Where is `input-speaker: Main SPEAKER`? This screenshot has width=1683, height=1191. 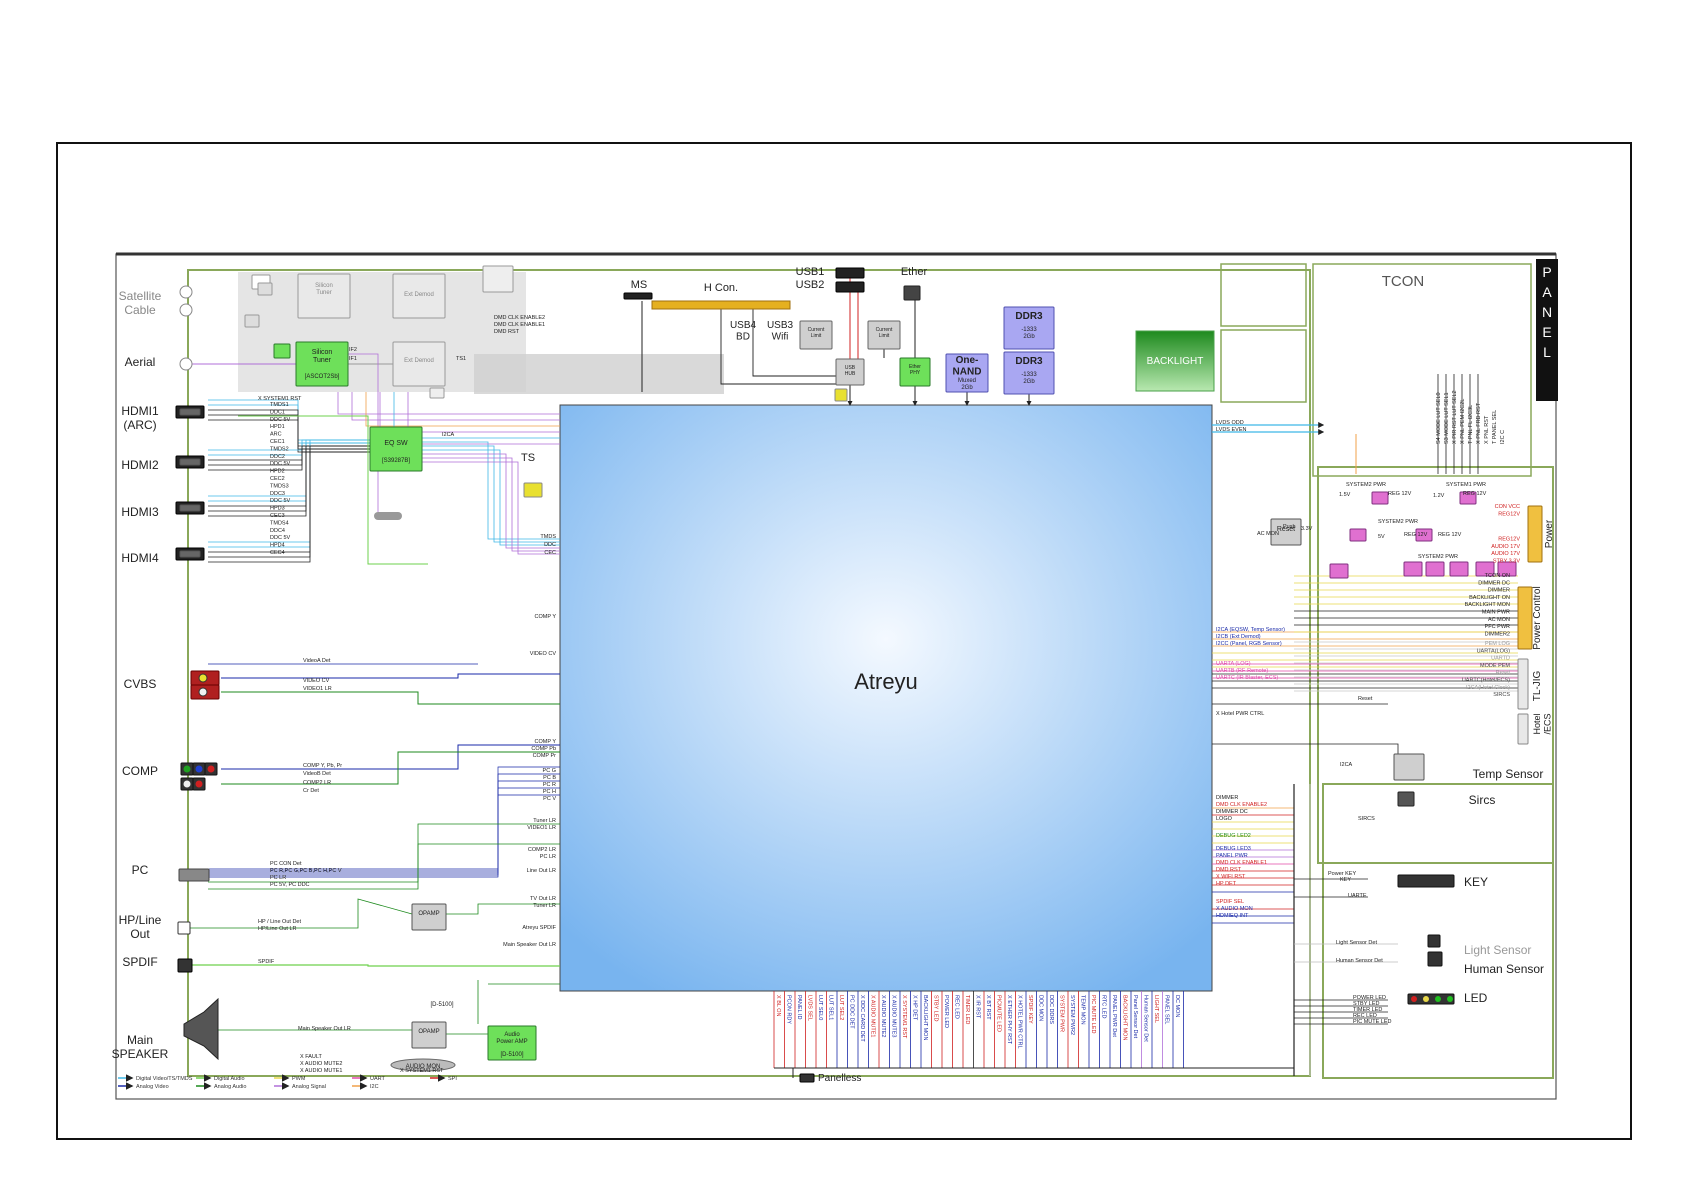
input-speaker: Main SPEAKER is located at coordinates (140, 1047).